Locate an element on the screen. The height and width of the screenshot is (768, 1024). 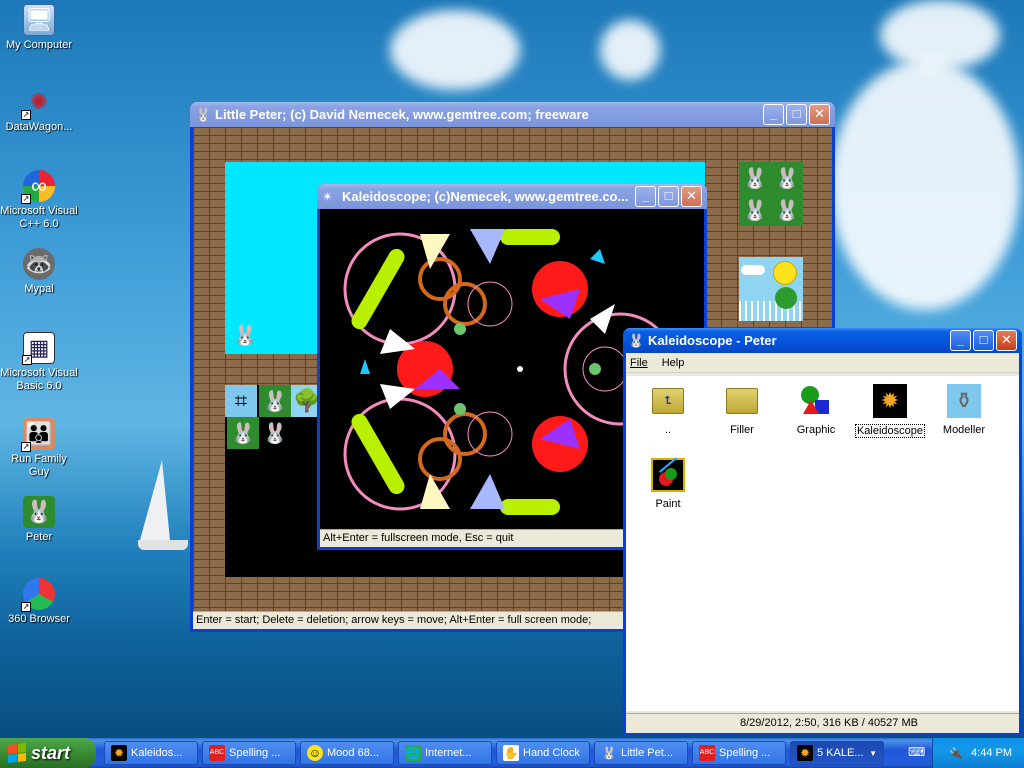
desktop-icon-360-browser: ↗ 360 Browser is located at coordinates (39, 602).